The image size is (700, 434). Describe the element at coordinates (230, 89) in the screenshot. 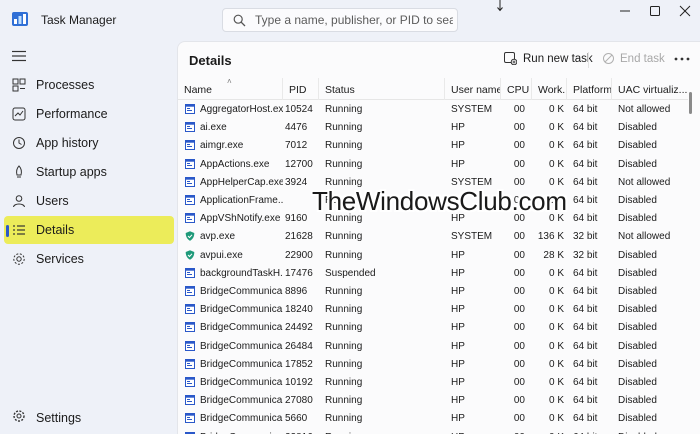

I see `column-header-name: Name ˄` at that location.